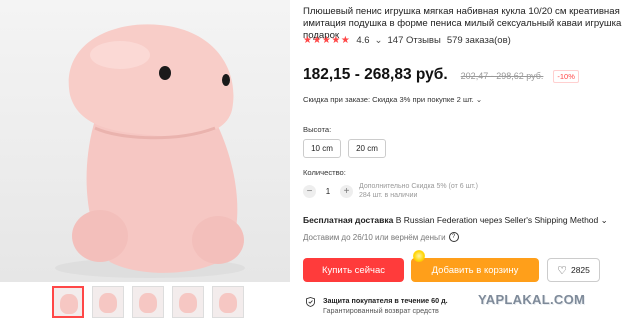  Describe the element at coordinates (374, 237) in the screenshot. I see `delivery-guarantee-text: Доставим до 26/10 или вернём деньги` at that location.